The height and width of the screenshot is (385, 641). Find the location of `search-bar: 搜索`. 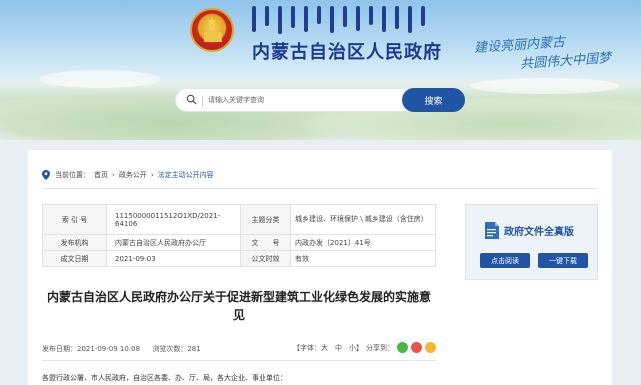

search-bar: 搜索 is located at coordinates (320, 100).